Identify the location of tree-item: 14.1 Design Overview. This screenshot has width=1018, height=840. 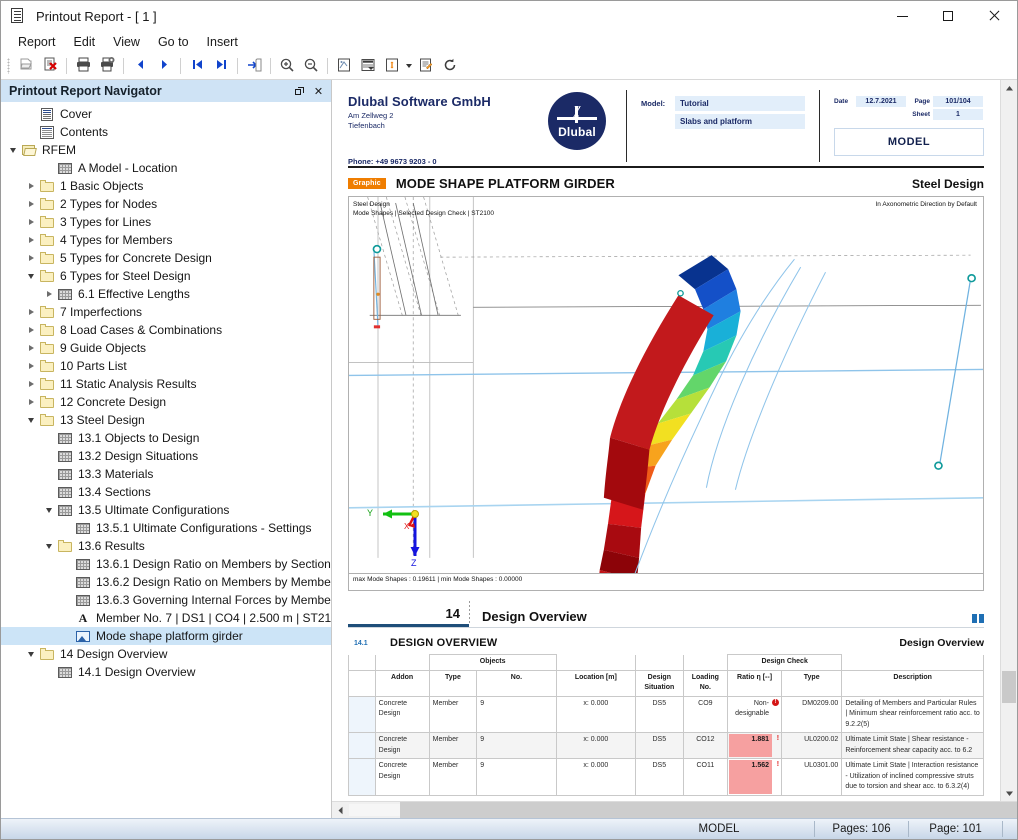
(166, 672).